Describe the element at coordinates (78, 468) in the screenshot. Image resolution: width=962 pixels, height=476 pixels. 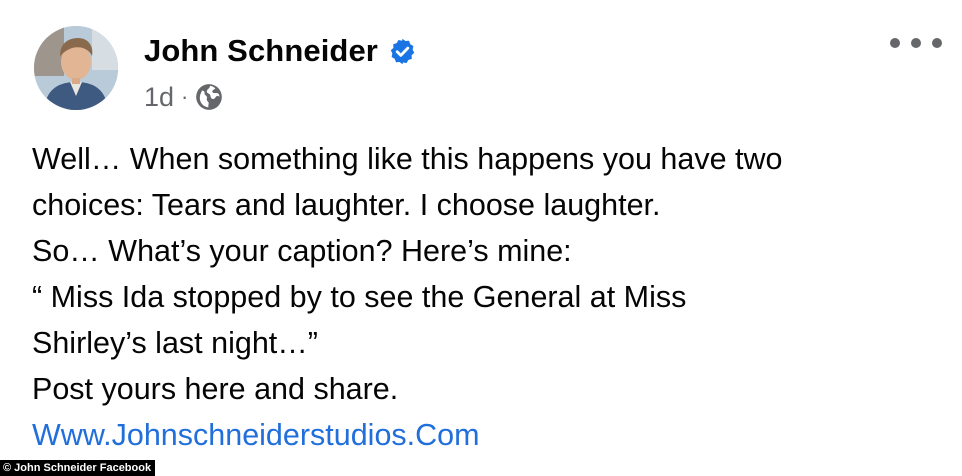
I see `photo-credit-watermark: © John Schneider Facebook` at that location.